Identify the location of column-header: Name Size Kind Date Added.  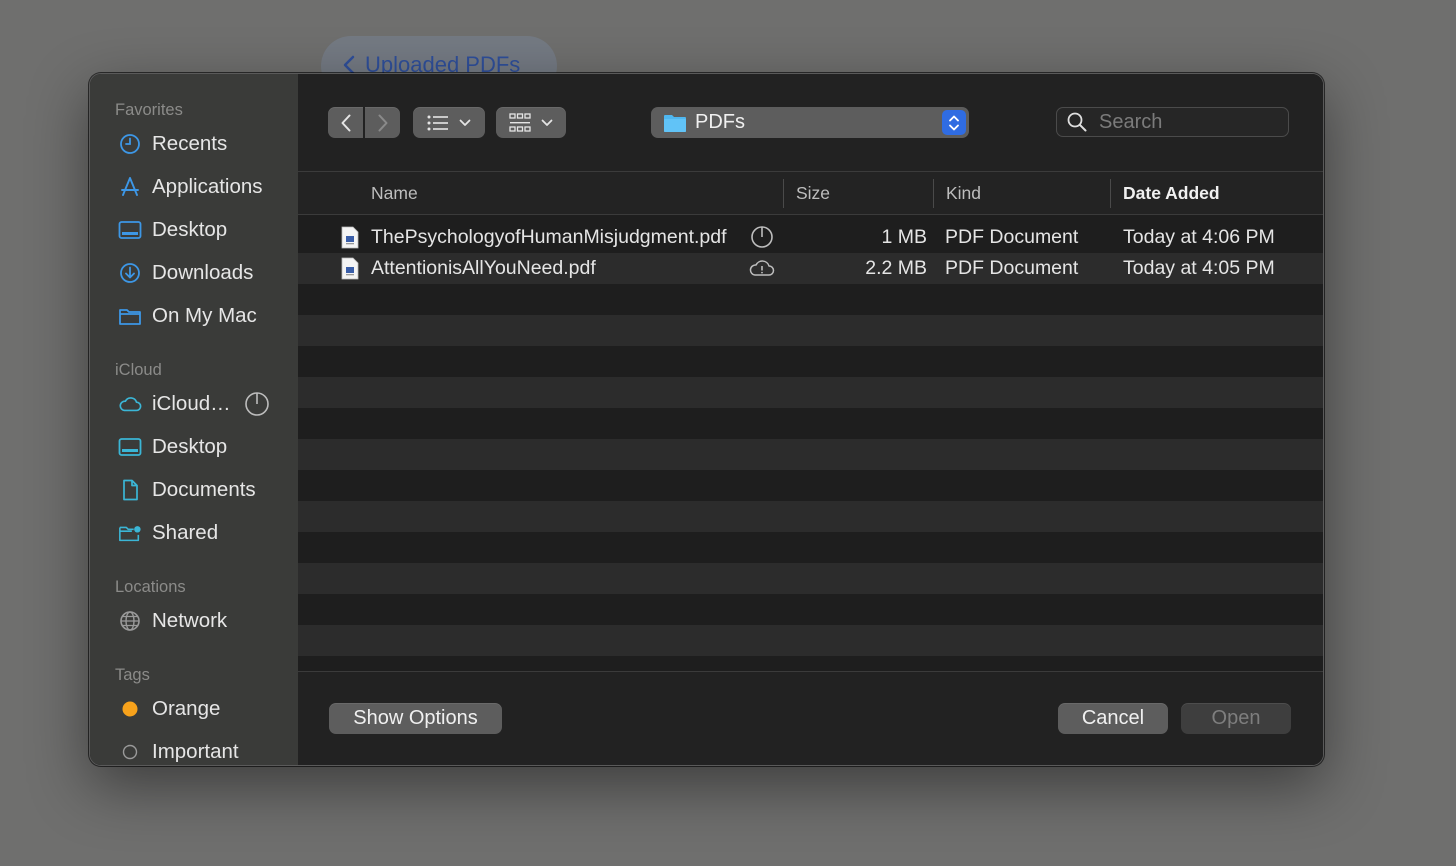
(810, 193).